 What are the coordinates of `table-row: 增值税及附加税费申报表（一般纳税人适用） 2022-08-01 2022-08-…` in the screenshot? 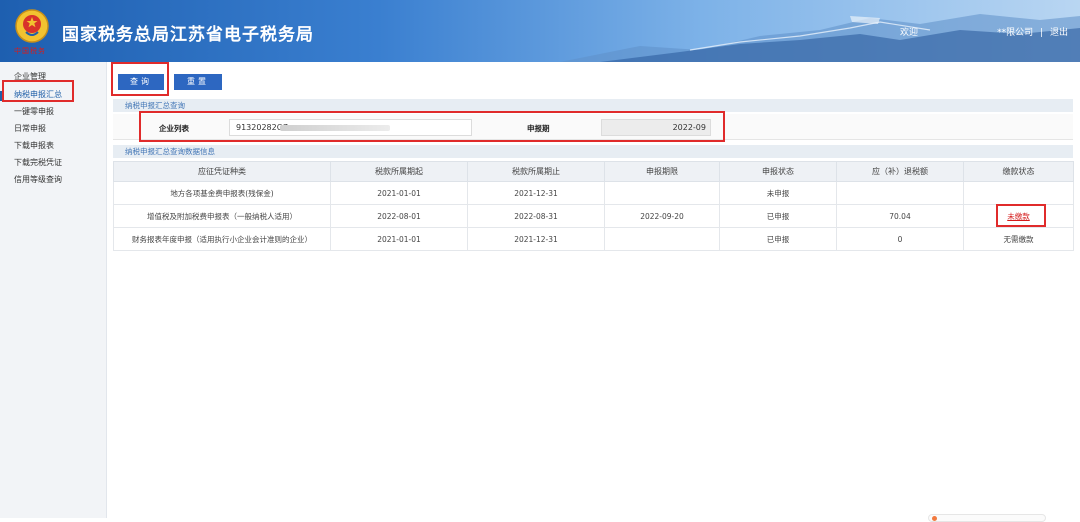 It's located at (593, 216).